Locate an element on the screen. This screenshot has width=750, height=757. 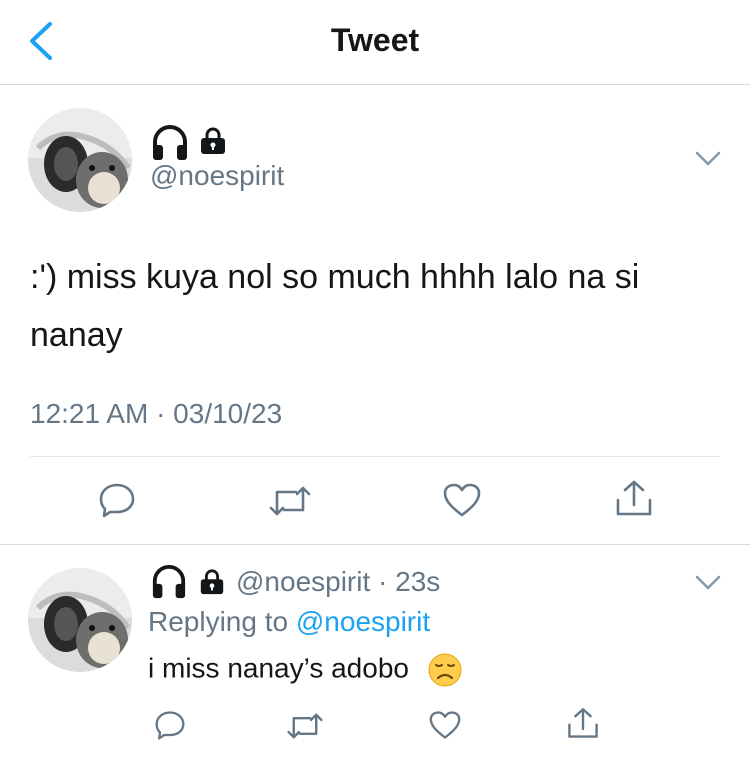
disappointed-face-emoji-icon is located at coordinates (445, 670).